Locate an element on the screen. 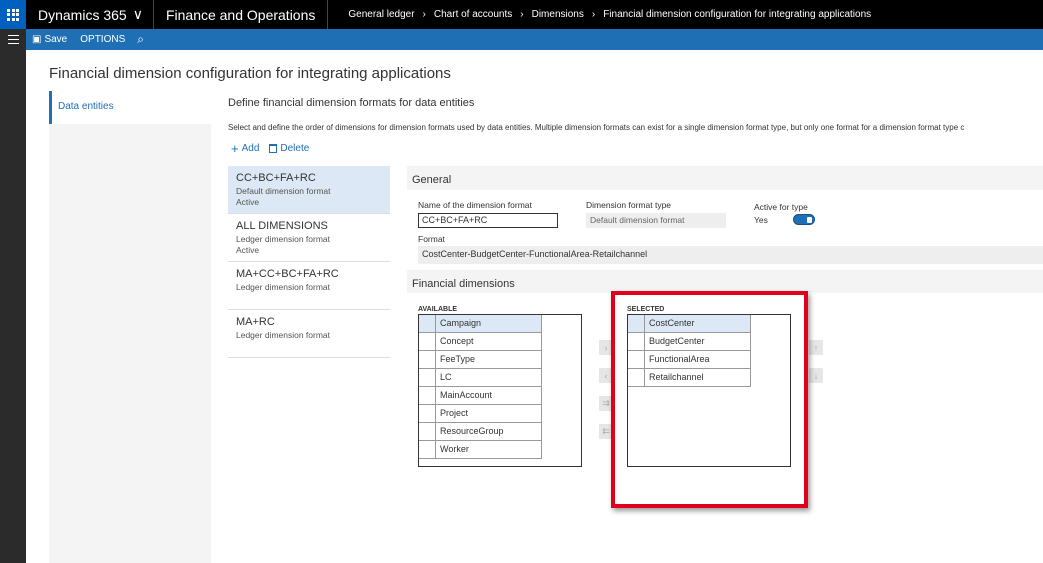 The width and height of the screenshot is (1043, 563). delete-button: Delete is located at coordinates (289, 148).